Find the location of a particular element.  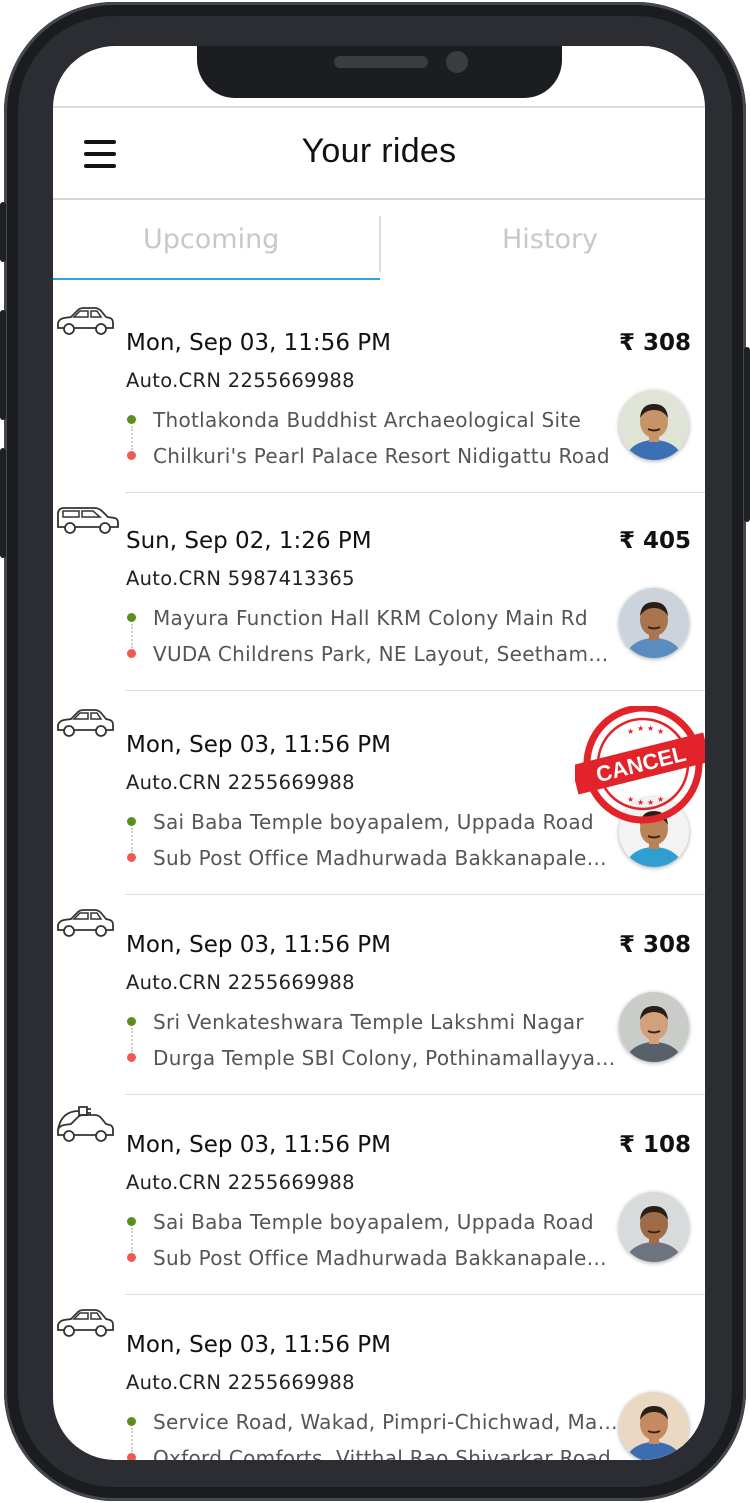

page-title: Your rides is located at coordinates (379, 151).